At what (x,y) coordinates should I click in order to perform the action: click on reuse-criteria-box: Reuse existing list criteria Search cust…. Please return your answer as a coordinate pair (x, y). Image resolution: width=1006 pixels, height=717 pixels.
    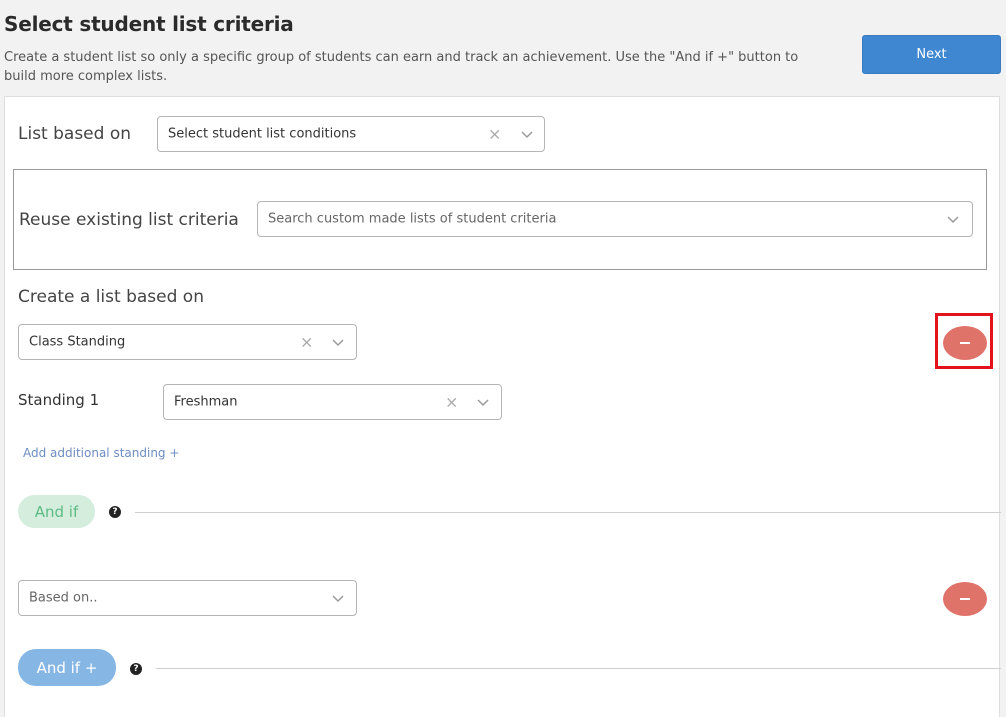
    Looking at the image, I should click on (500, 219).